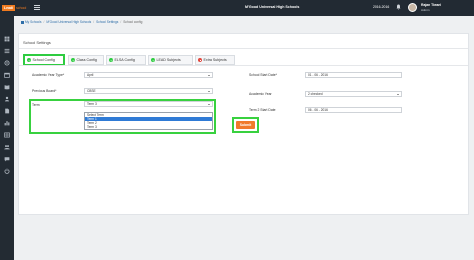 This screenshot has height=260, width=474. What do you see at coordinates (260, 94) in the screenshot?
I see `academic-year-label: Academic Year` at bounding box center [260, 94].